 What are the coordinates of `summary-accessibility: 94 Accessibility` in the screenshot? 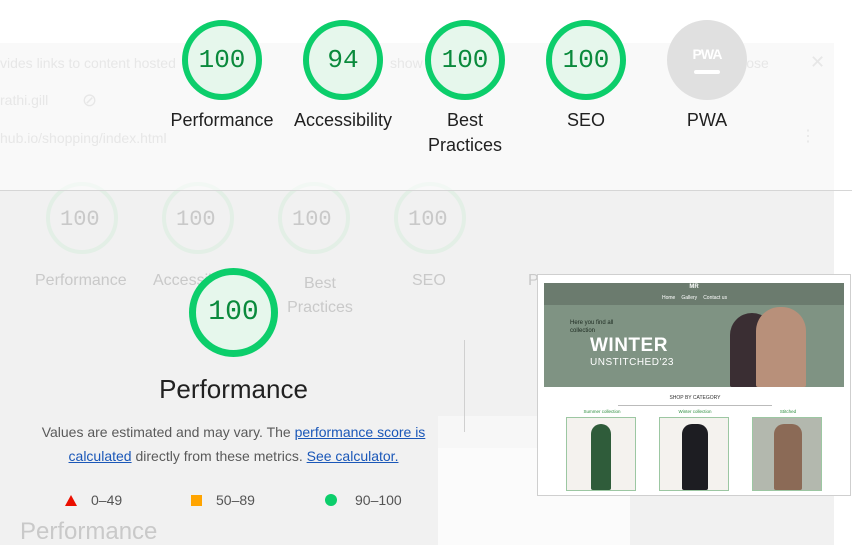 It's located at (343, 76).